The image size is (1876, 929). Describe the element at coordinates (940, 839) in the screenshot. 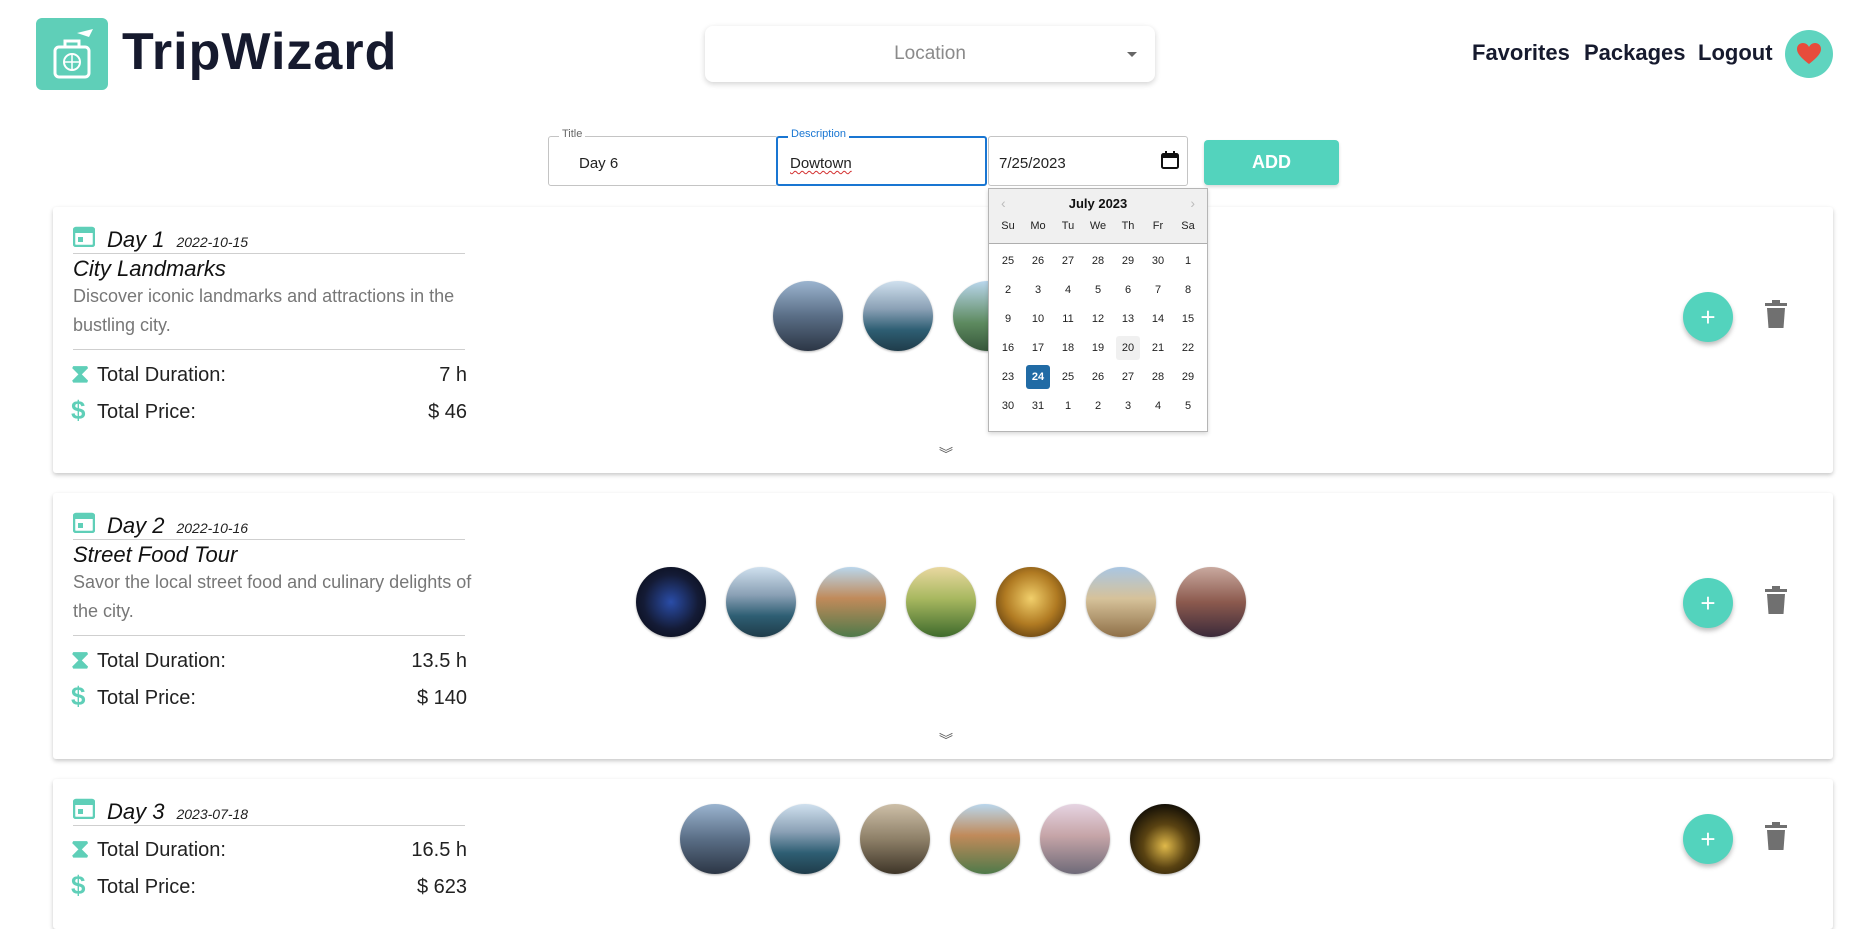

I see `photo-strip` at that location.